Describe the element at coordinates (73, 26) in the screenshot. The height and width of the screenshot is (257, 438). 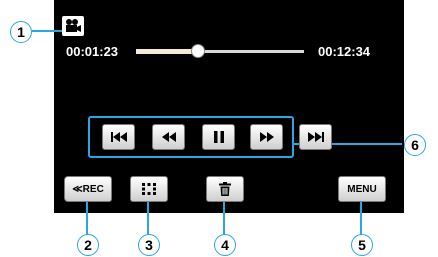
I see `video-mode-icon` at that location.